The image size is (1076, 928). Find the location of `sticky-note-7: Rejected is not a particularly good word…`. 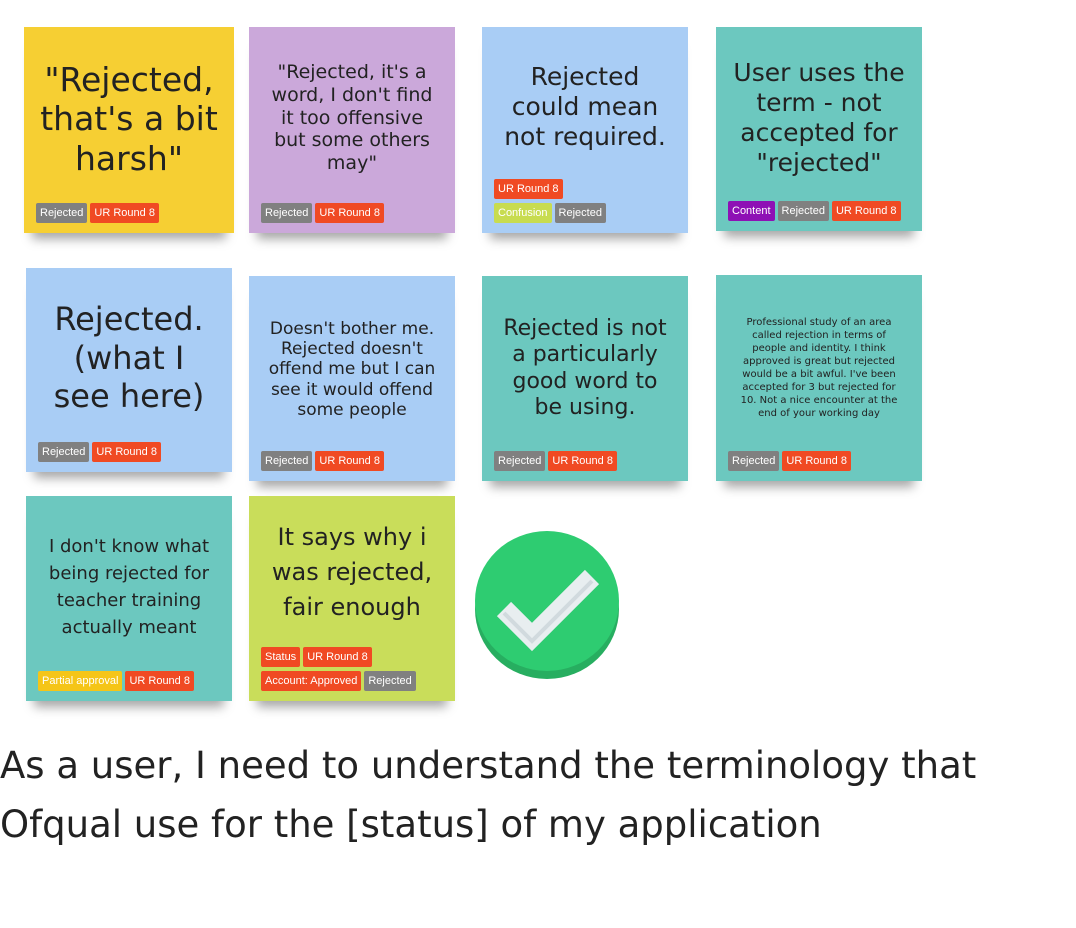

sticky-note-7: Rejected is not a particularly good word… is located at coordinates (585, 378).